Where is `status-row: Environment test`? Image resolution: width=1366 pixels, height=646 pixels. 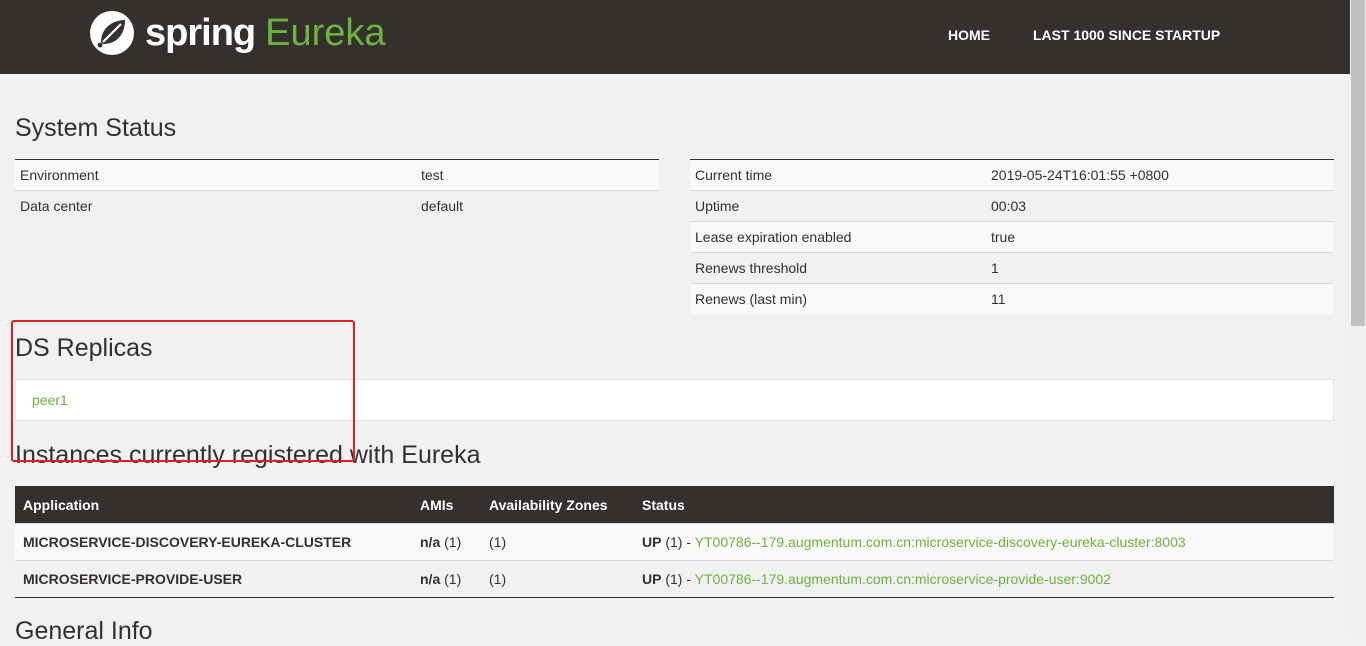
status-row: Environment test is located at coordinates (337, 175).